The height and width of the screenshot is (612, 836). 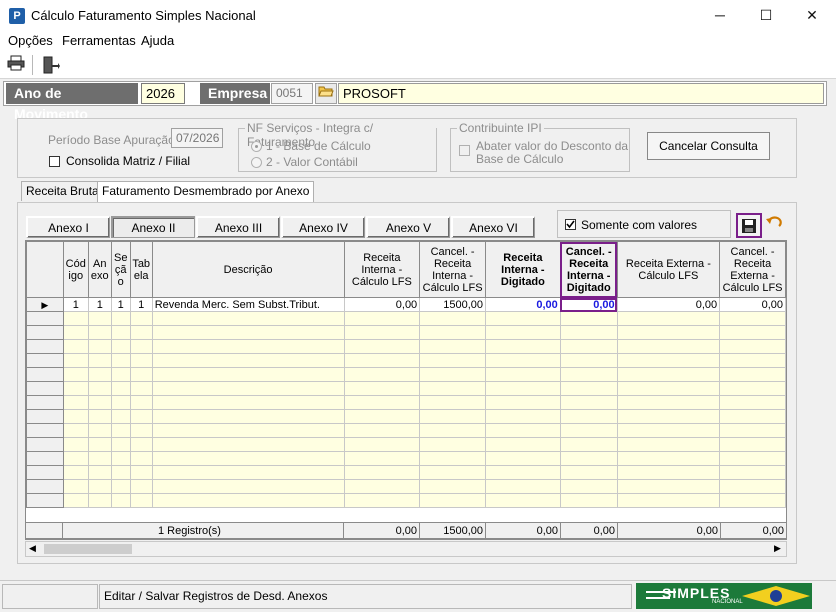 I want to click on header-secao: Se çã o, so click(x=120, y=269).